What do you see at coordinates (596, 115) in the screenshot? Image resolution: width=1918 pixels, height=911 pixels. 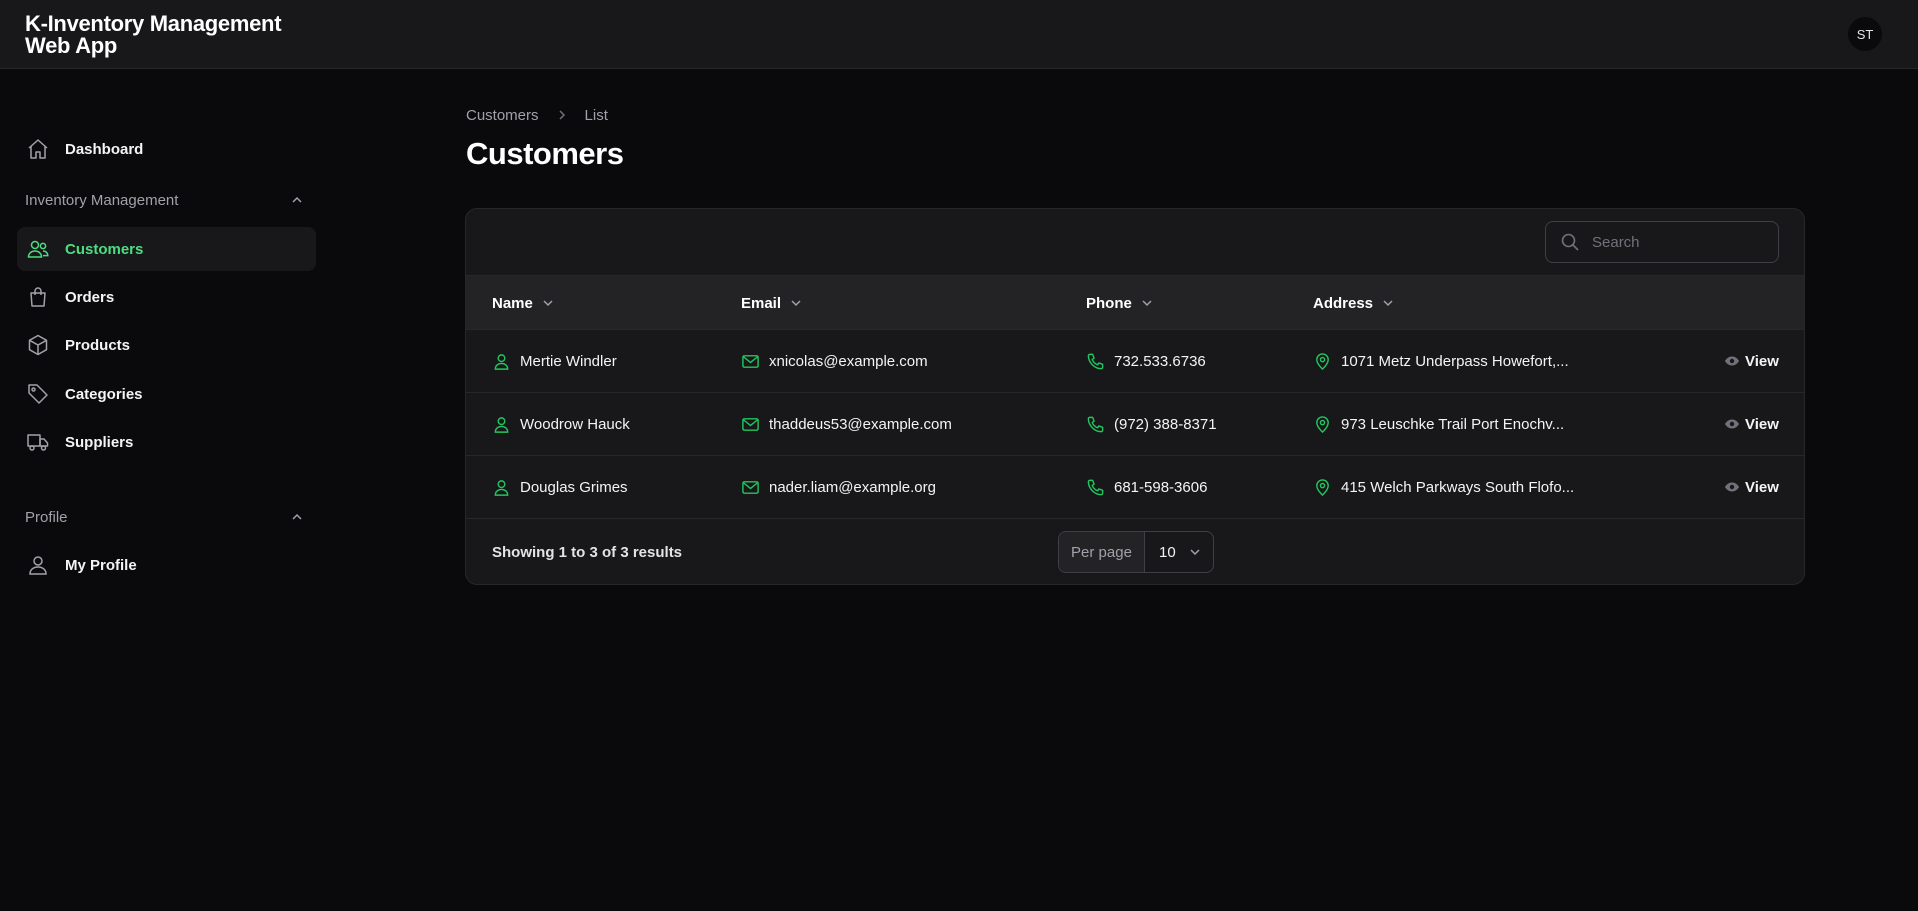 I see `breadcrumb-item-list: List` at bounding box center [596, 115].